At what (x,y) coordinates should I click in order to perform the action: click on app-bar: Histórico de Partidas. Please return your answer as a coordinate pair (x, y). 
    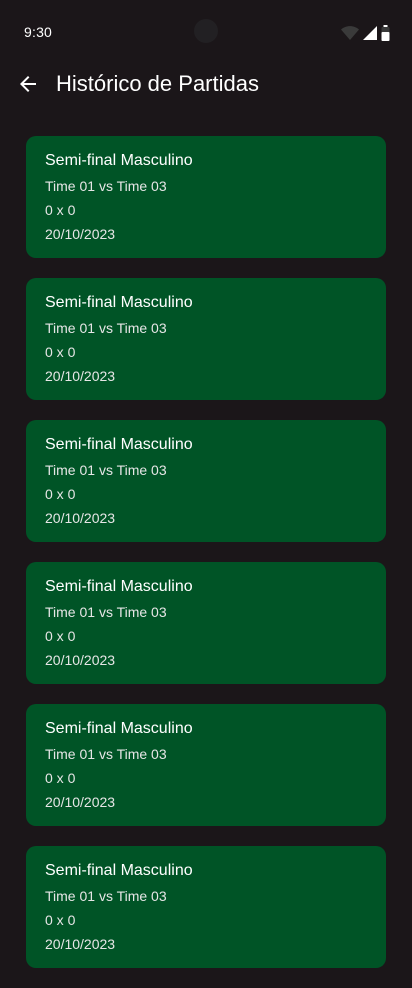
    Looking at the image, I should click on (206, 84).